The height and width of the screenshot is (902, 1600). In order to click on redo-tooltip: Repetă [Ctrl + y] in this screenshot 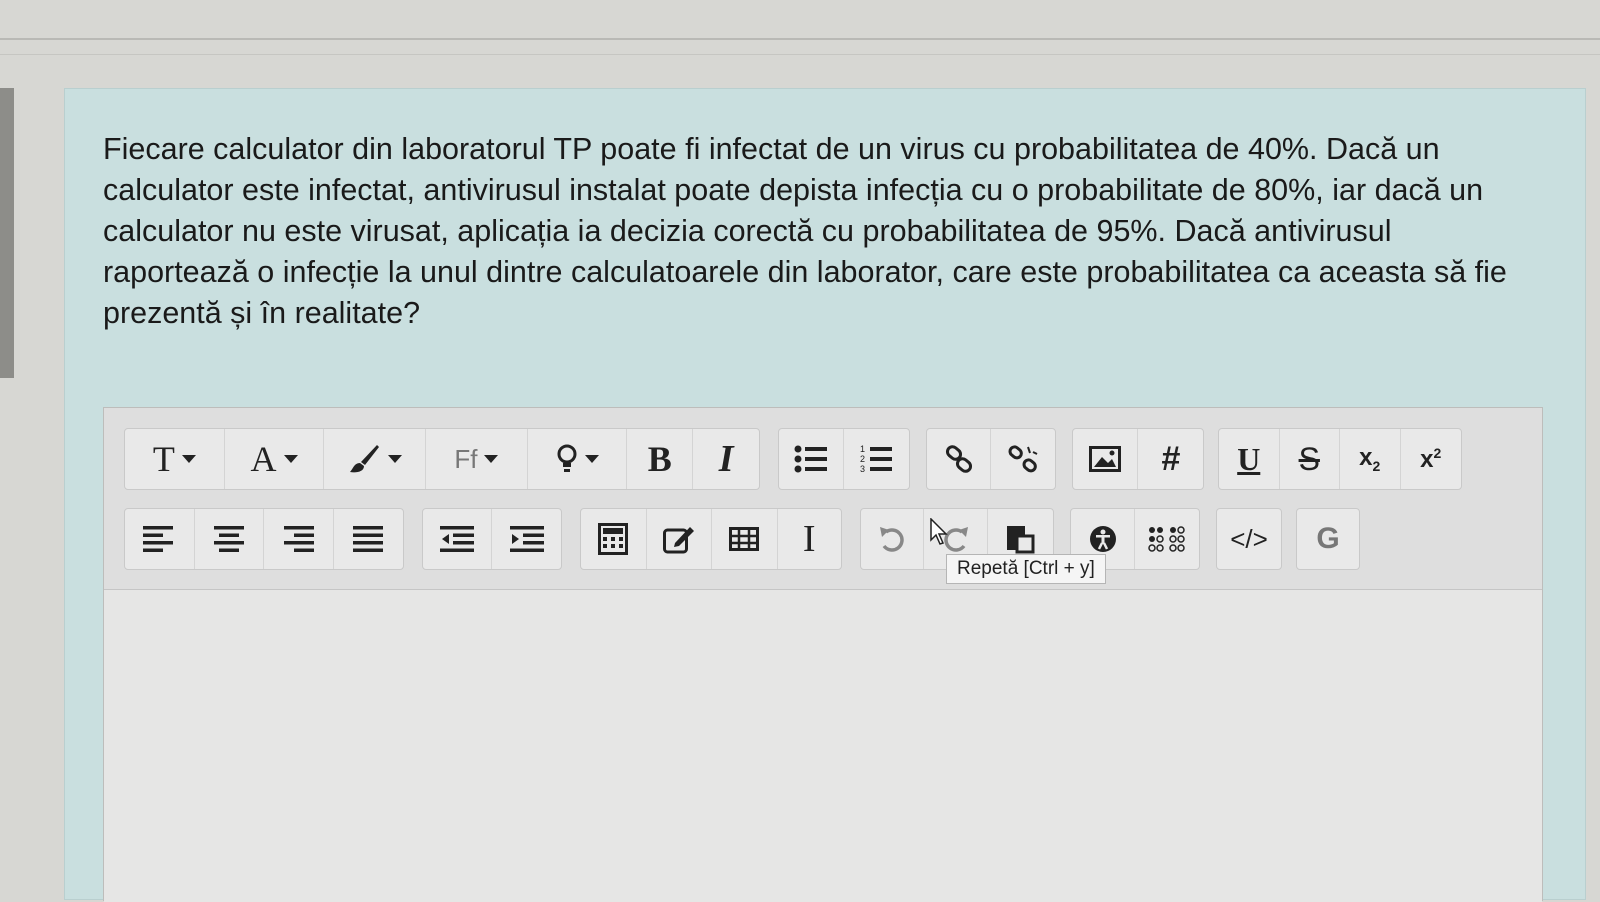, I will do `click(1026, 569)`.